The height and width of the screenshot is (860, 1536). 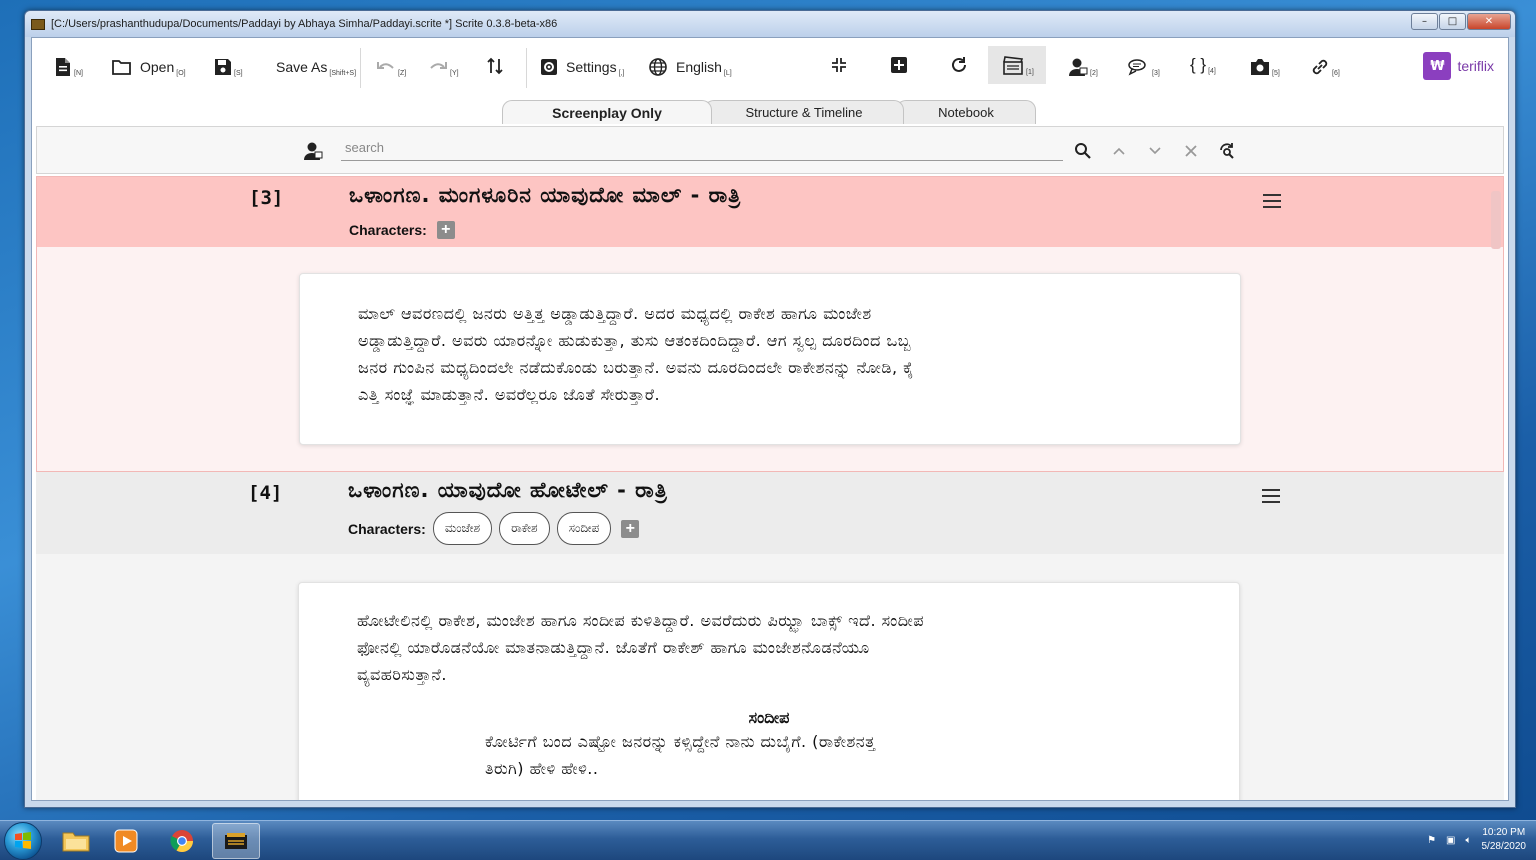 I want to click on scene-number: [4], so click(x=265, y=493).